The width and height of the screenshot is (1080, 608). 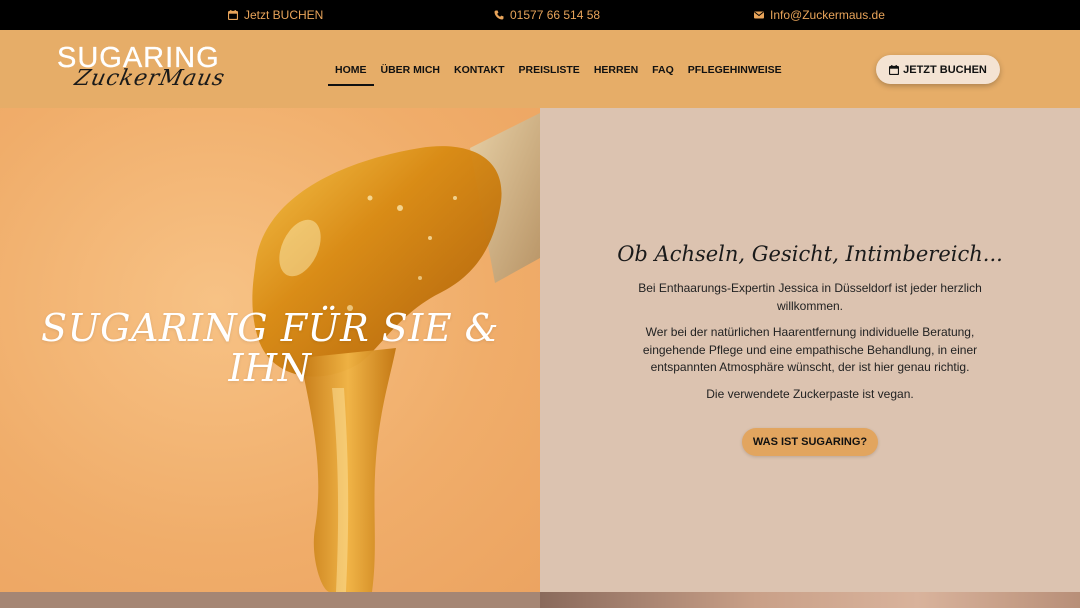 I want to click on topbar-phone: 01577 66 514 58, so click(x=555, y=15).